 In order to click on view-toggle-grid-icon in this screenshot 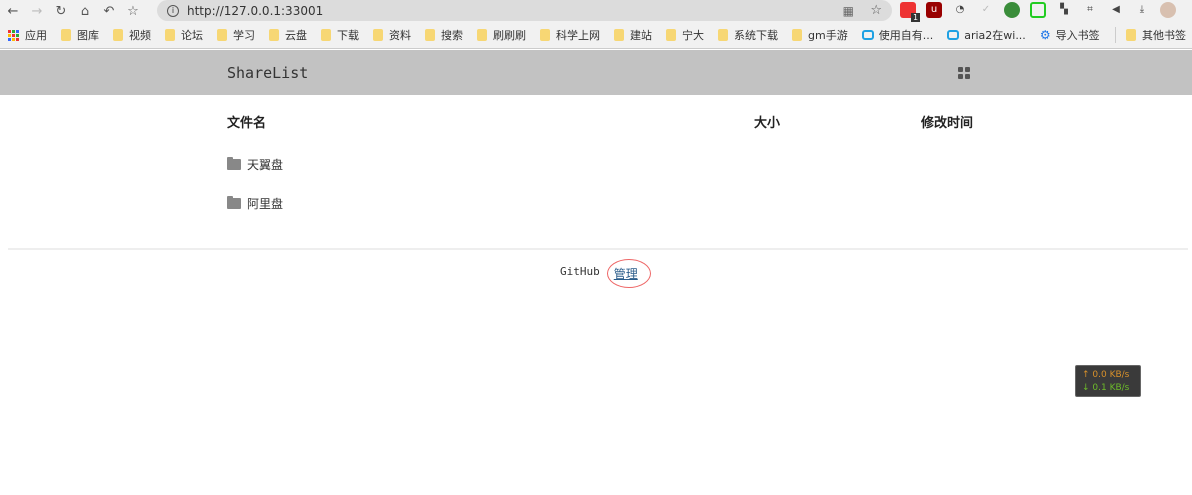, I will do `click(964, 73)`.